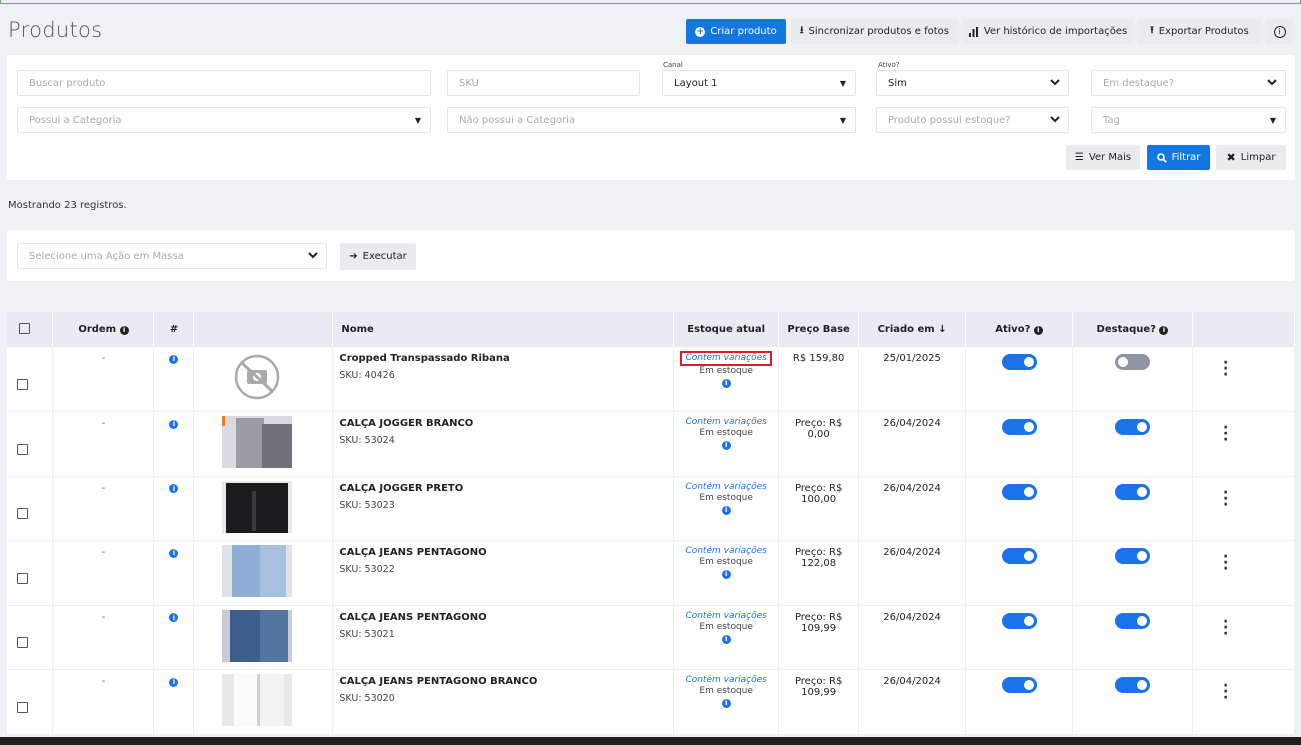 Image resolution: width=1301 pixels, height=745 pixels. What do you see at coordinates (1055, 82) in the screenshot?
I see `chevron-down-icon` at bounding box center [1055, 82].